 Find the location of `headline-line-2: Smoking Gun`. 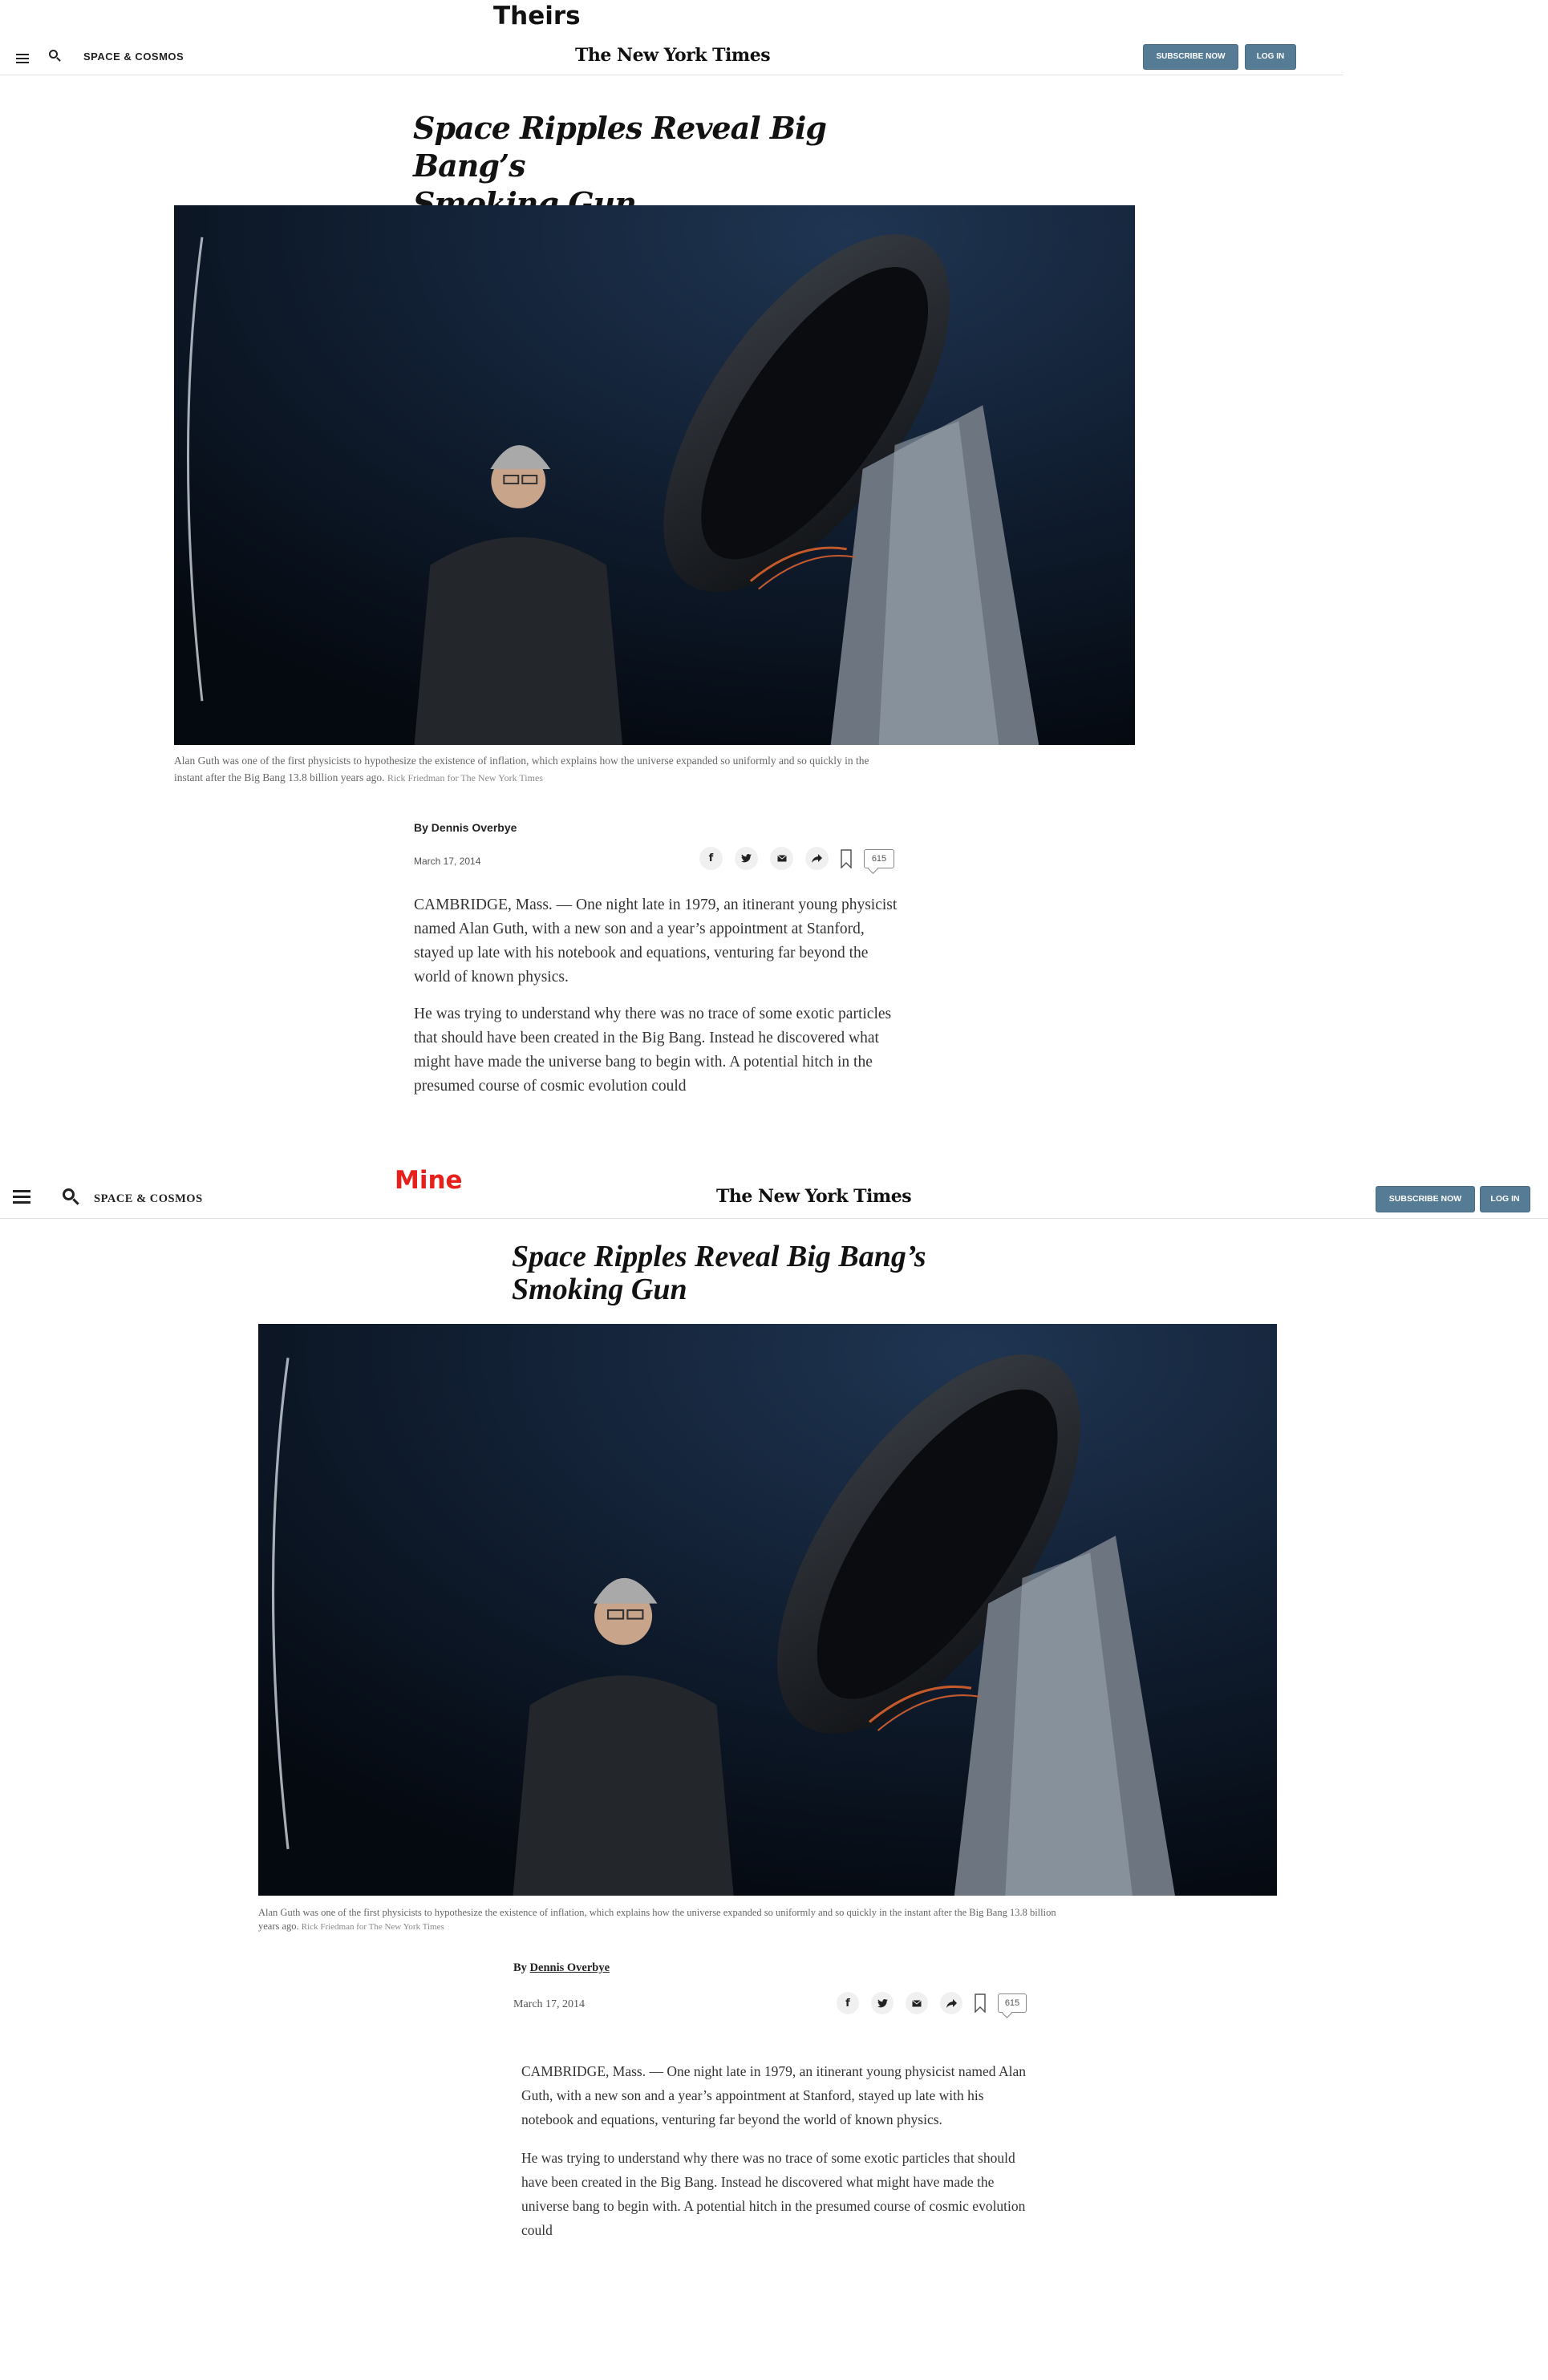

headline-line-2: Smoking Gun is located at coordinates (600, 1289).